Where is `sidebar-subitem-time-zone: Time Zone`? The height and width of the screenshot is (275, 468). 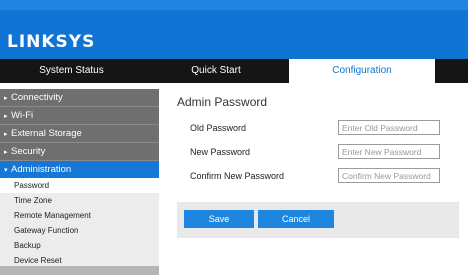 sidebar-subitem-time-zone: Time Zone is located at coordinates (79, 200).